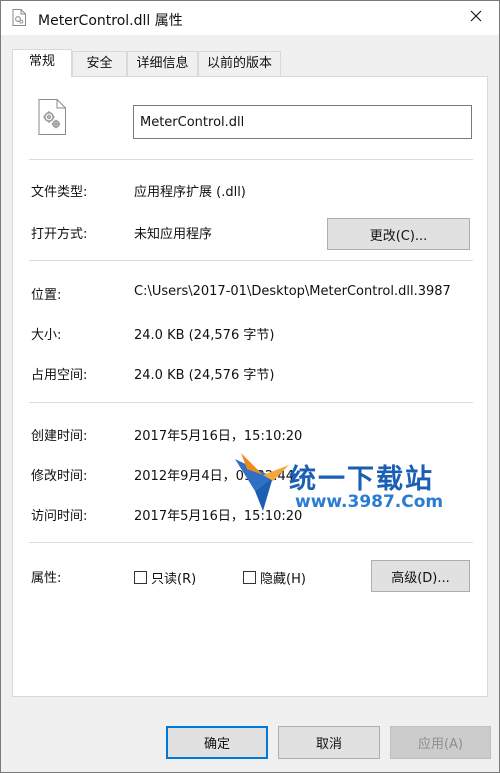 Image resolution: width=500 pixels, height=773 pixels. I want to click on opens-with-value: 未知应用程序, so click(173, 234).